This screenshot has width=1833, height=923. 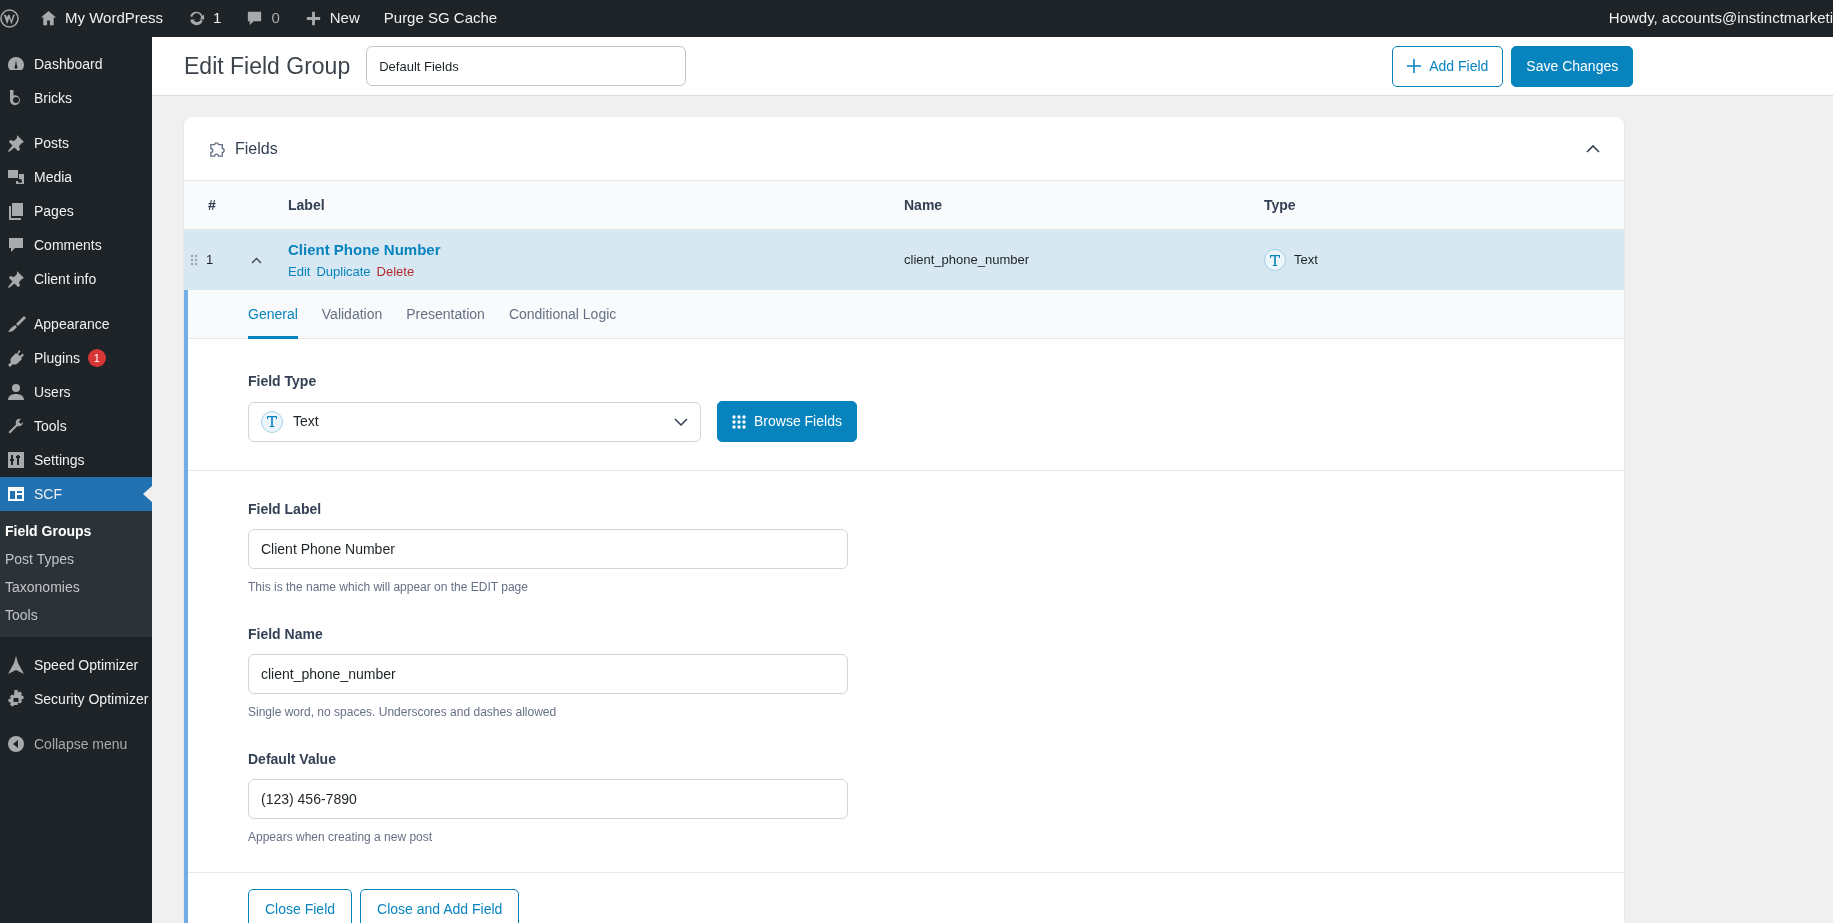 I want to click on drag-handle-icon, so click(x=194, y=260).